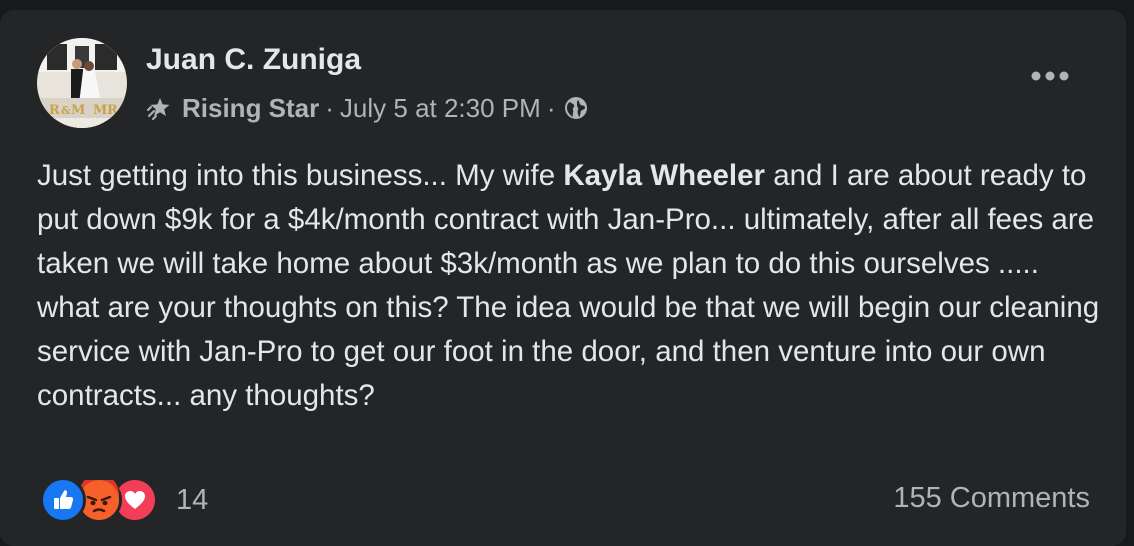 The image size is (1134, 546). I want to click on post-timestamp: July 5 at 2:30 PM, so click(440, 108).